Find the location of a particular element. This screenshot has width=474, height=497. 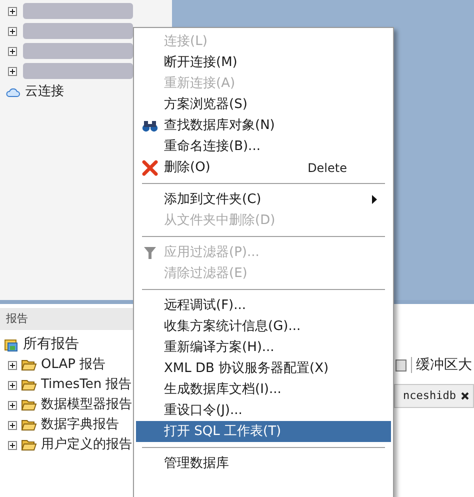

tree-label: 云连接 is located at coordinates (44, 92).